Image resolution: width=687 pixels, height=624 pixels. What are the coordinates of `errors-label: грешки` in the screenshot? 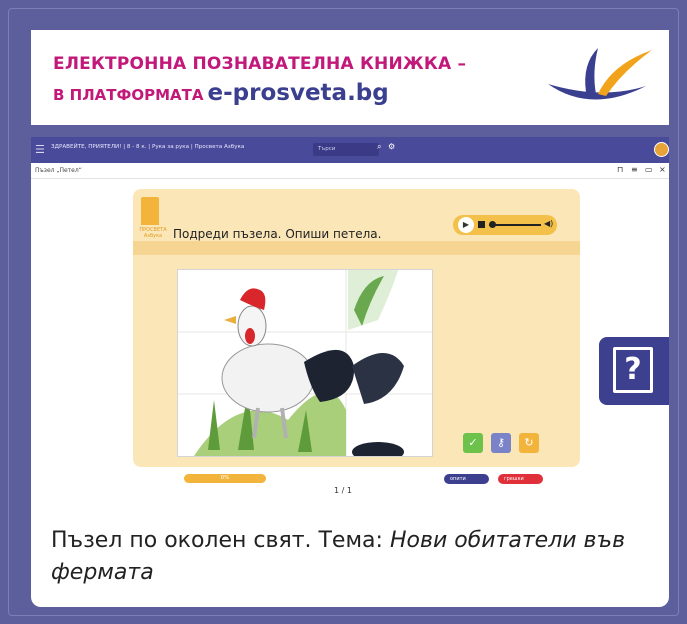 It's located at (514, 479).